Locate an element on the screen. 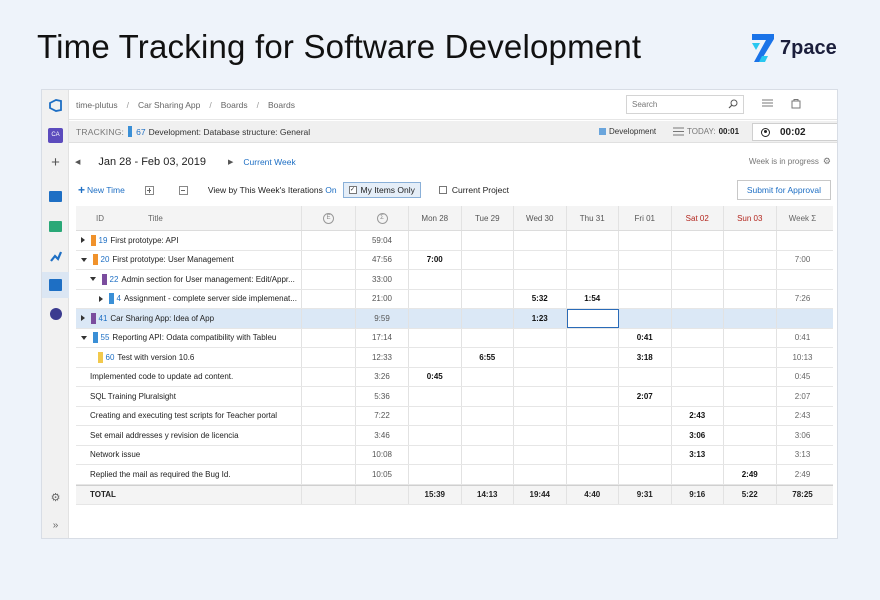  work-item-id: 19 is located at coordinates (103, 240).